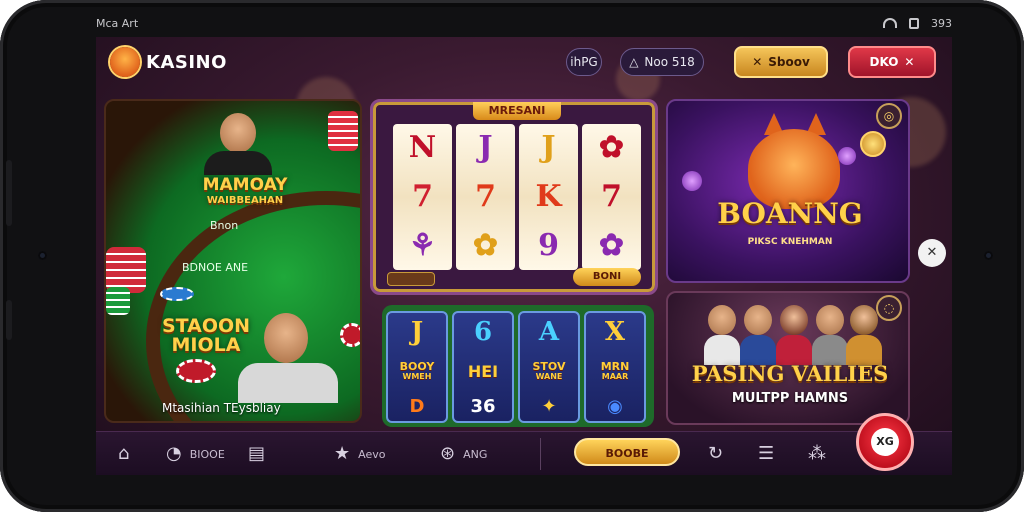 The height and width of the screenshot is (512, 1024). I want to click on fox-title: BOANNG, so click(790, 213).